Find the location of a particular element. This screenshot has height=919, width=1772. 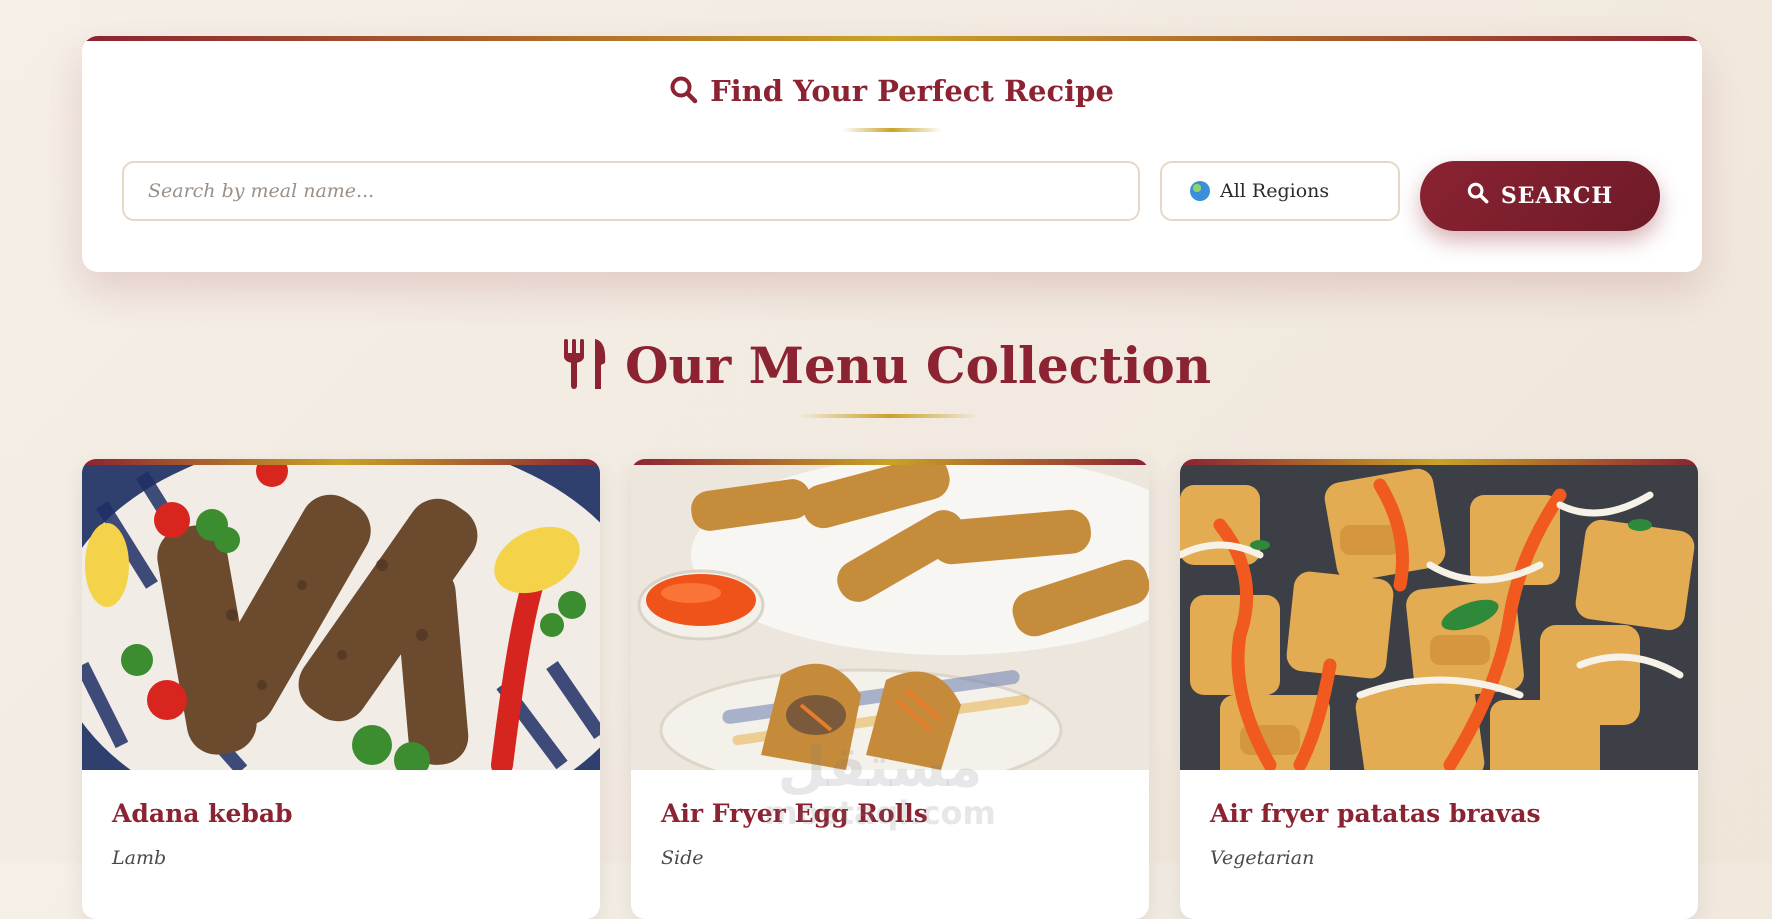

menu-card: Air Fryer Egg Rolls Side is located at coordinates (890, 689).